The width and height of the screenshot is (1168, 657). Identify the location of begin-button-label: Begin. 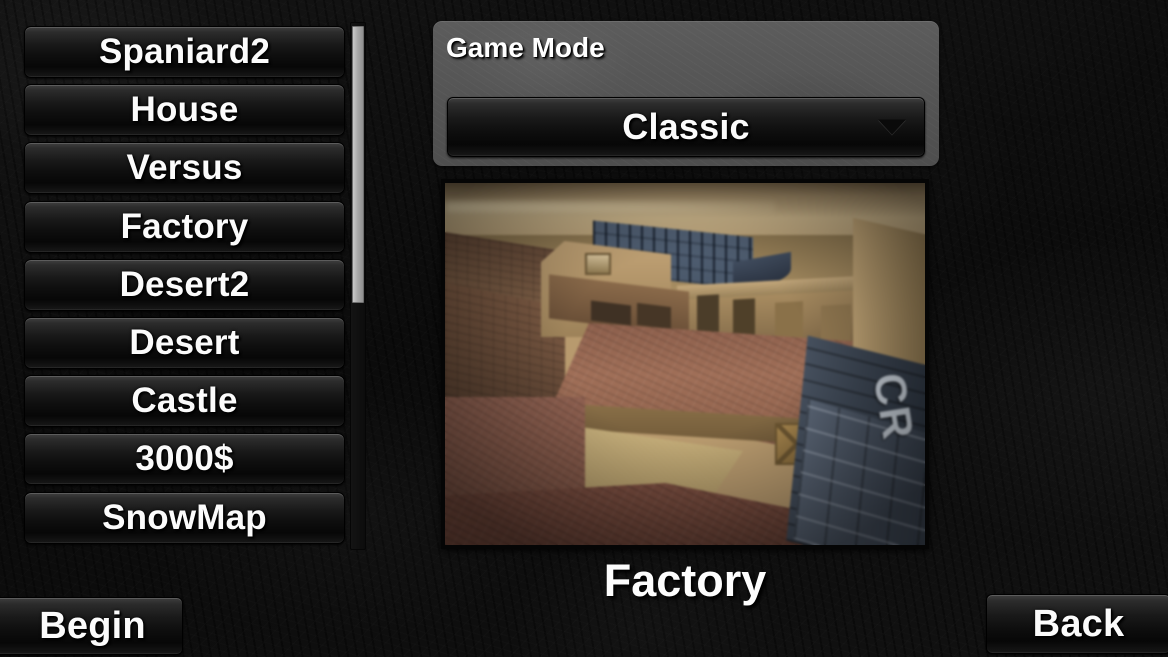
(92, 625).